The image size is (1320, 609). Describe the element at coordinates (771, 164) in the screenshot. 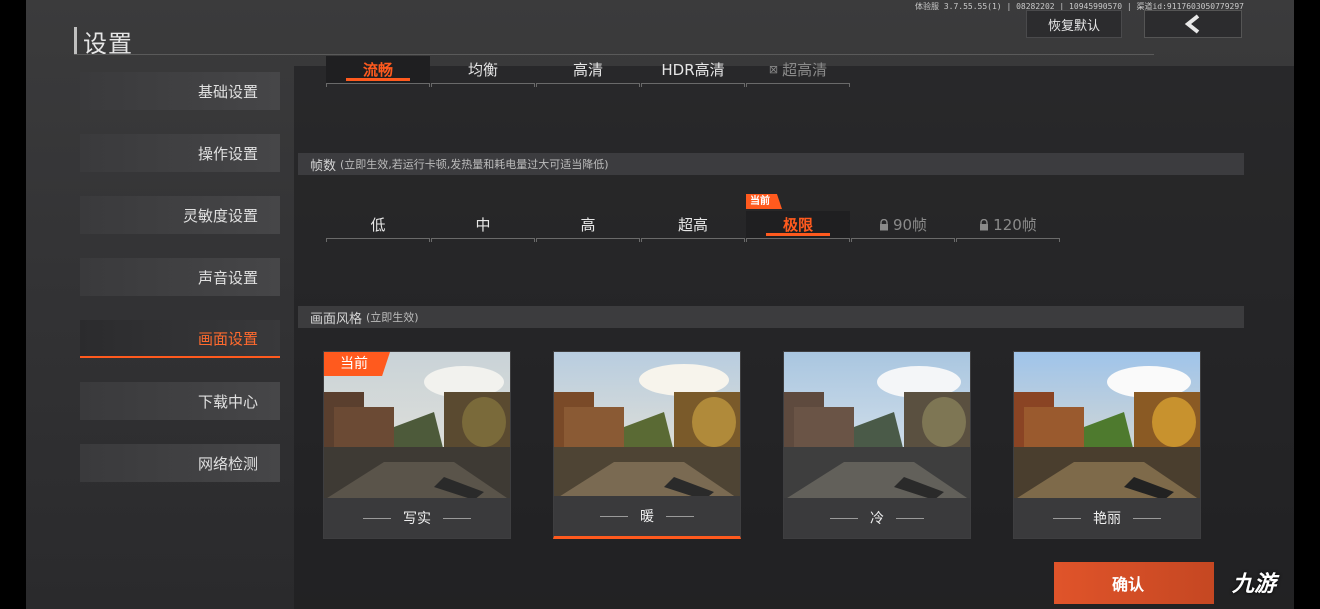

I see `fps-section-header: 帧数 (立即生效,若运行卡顿,发热量和耗电量过大可适当降低)` at that location.